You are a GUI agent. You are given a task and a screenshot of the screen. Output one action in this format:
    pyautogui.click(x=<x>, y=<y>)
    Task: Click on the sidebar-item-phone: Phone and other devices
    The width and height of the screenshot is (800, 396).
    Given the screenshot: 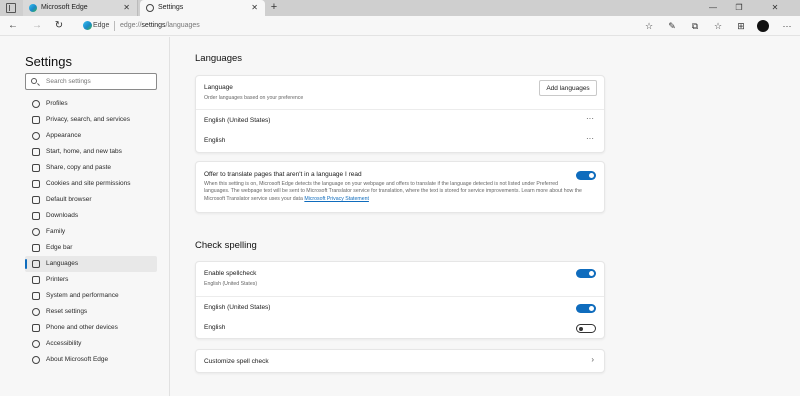 What is the action you would take?
    pyautogui.click(x=91, y=328)
    